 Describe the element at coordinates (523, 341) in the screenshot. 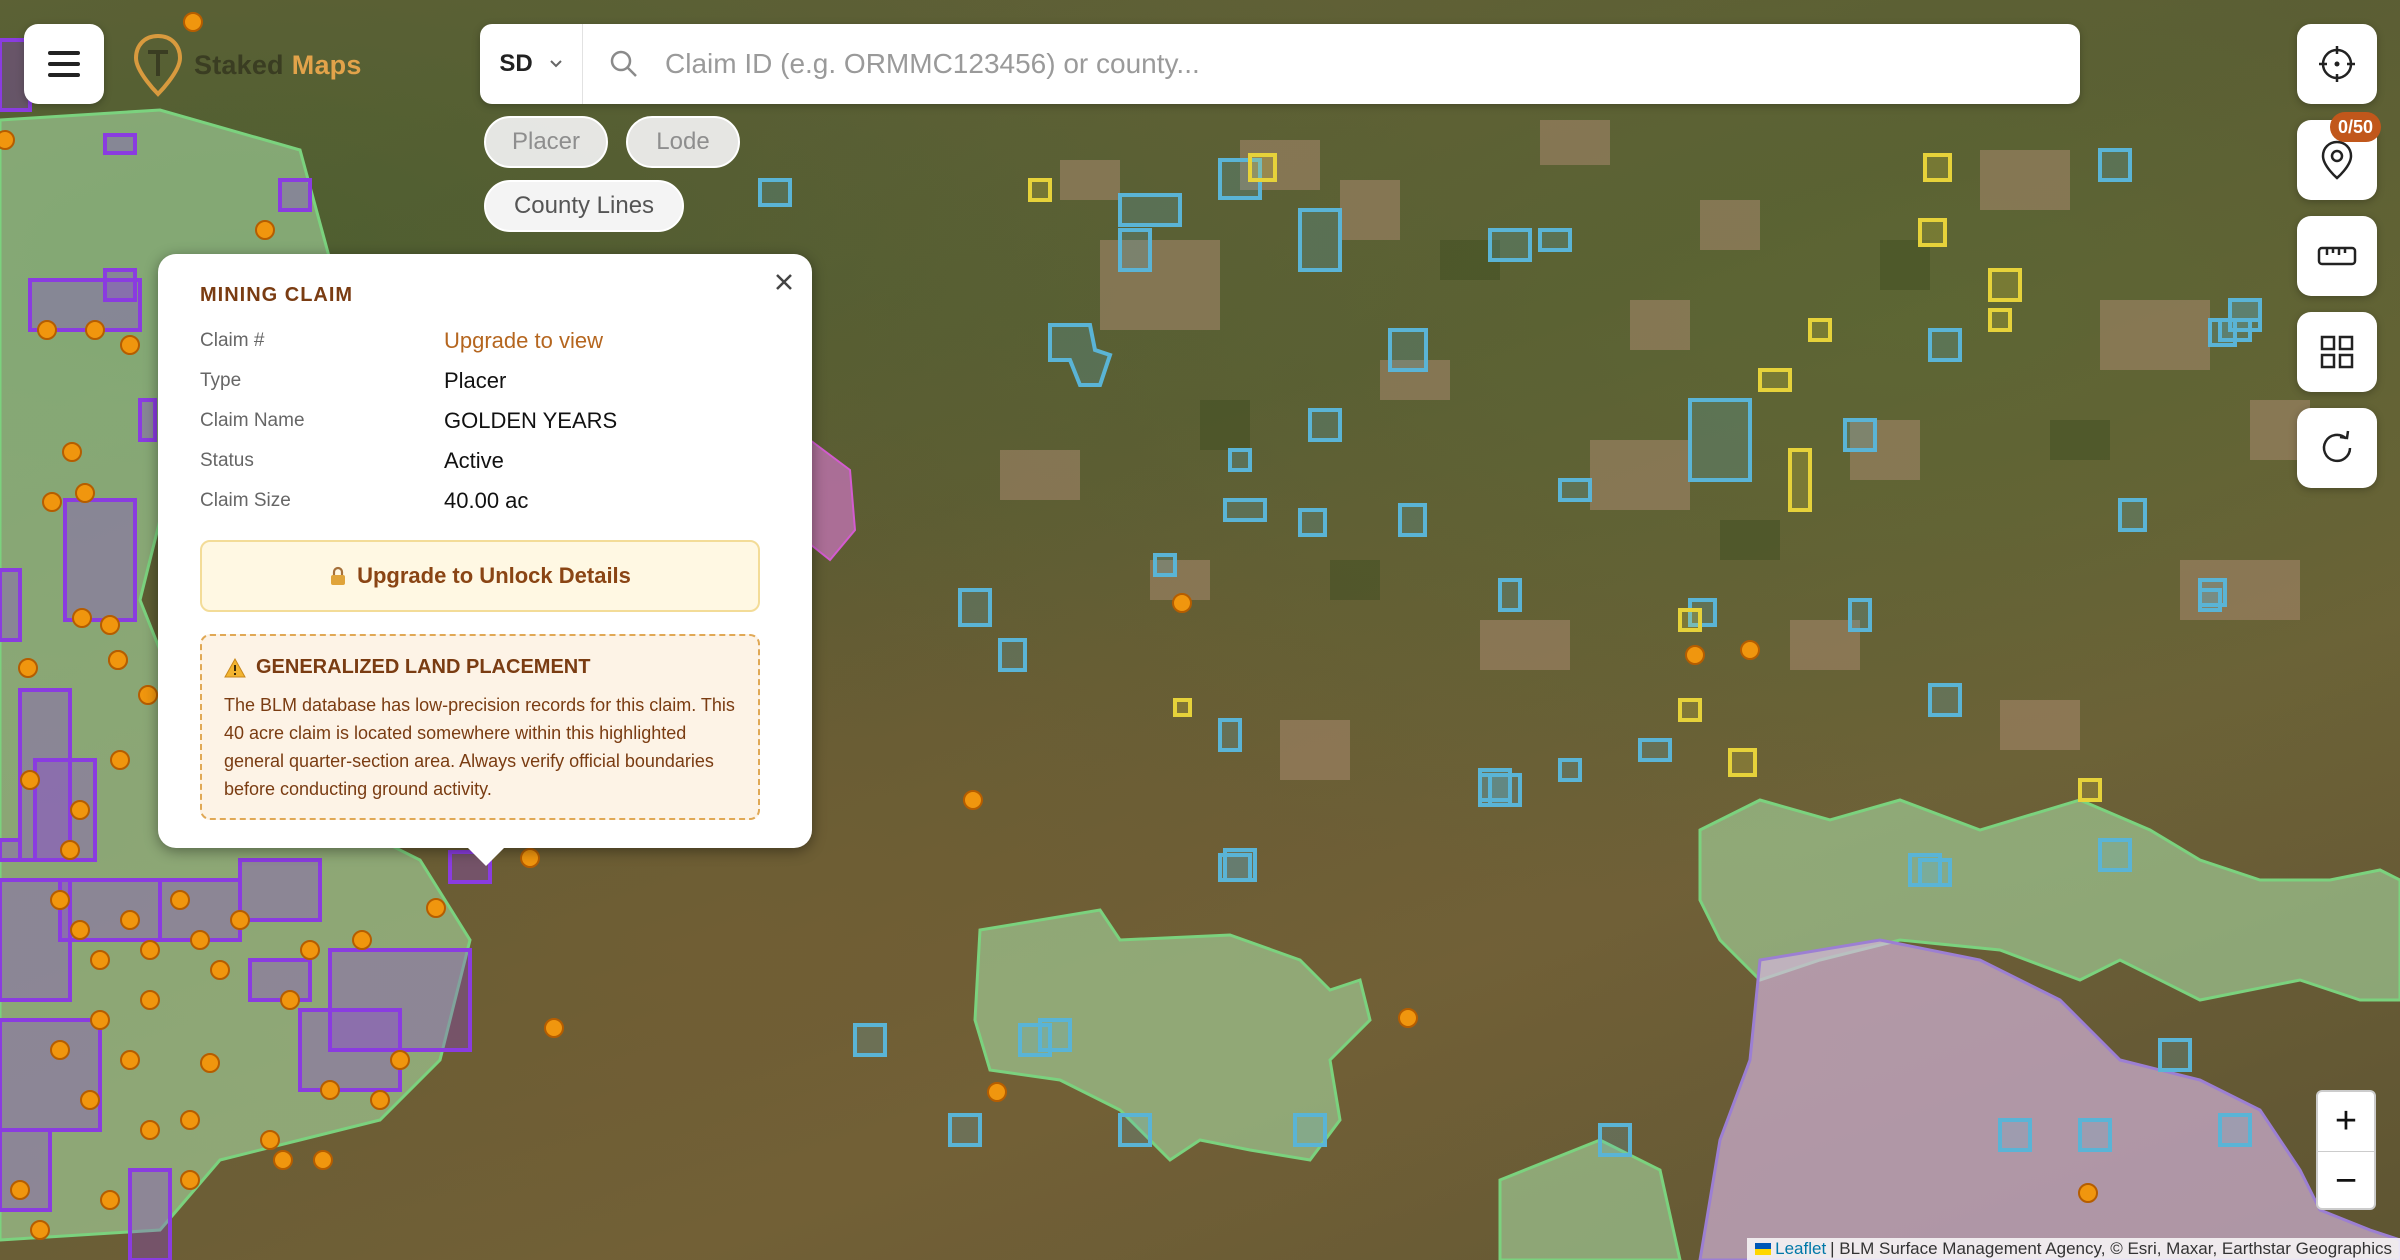

I see `upgrade-to-view-link: Upgrade to view` at that location.